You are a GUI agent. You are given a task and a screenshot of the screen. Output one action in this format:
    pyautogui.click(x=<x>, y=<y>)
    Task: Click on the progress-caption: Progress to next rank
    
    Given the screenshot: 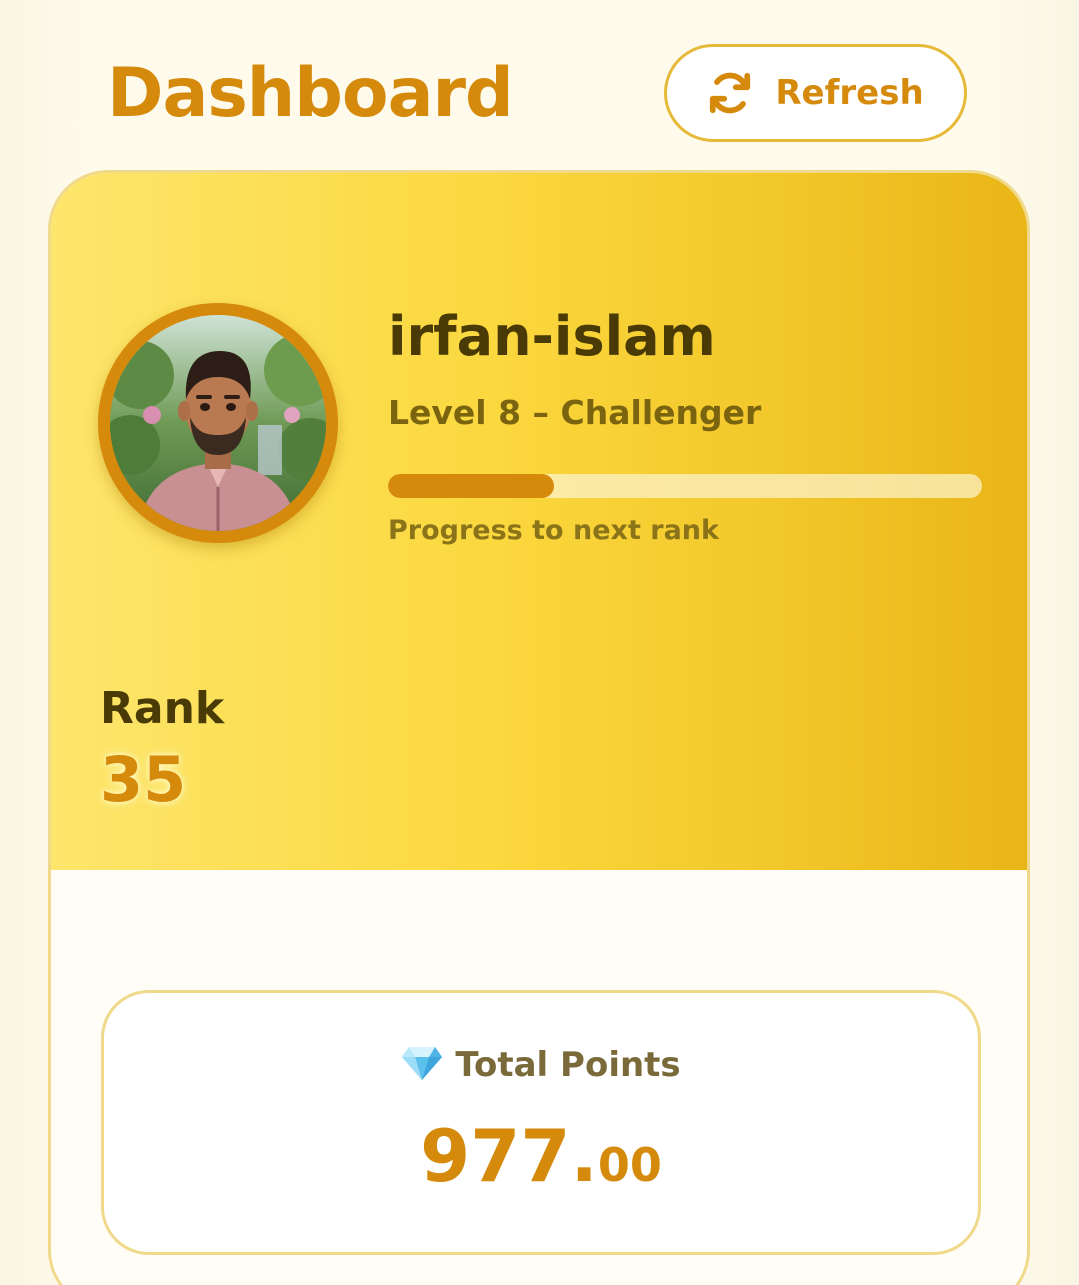 What is the action you would take?
    pyautogui.click(x=553, y=530)
    